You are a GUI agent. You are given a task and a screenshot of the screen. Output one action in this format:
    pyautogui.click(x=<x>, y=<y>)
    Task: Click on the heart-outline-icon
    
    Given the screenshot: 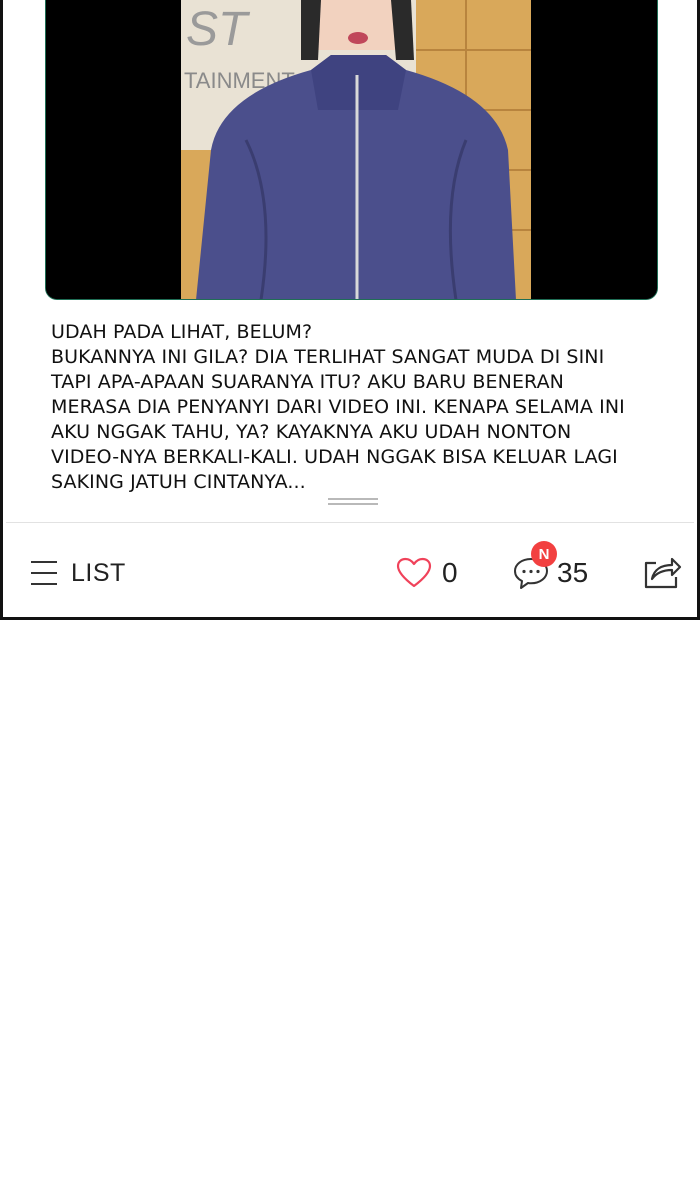 What is the action you would take?
    pyautogui.click(x=414, y=572)
    